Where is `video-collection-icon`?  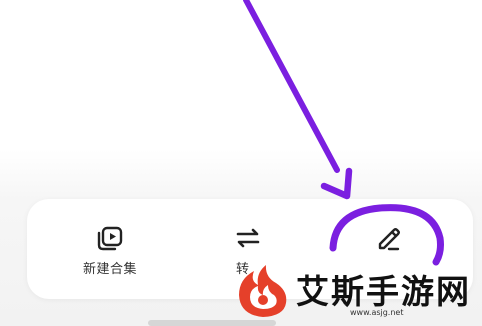 video-collection-icon is located at coordinates (110, 238).